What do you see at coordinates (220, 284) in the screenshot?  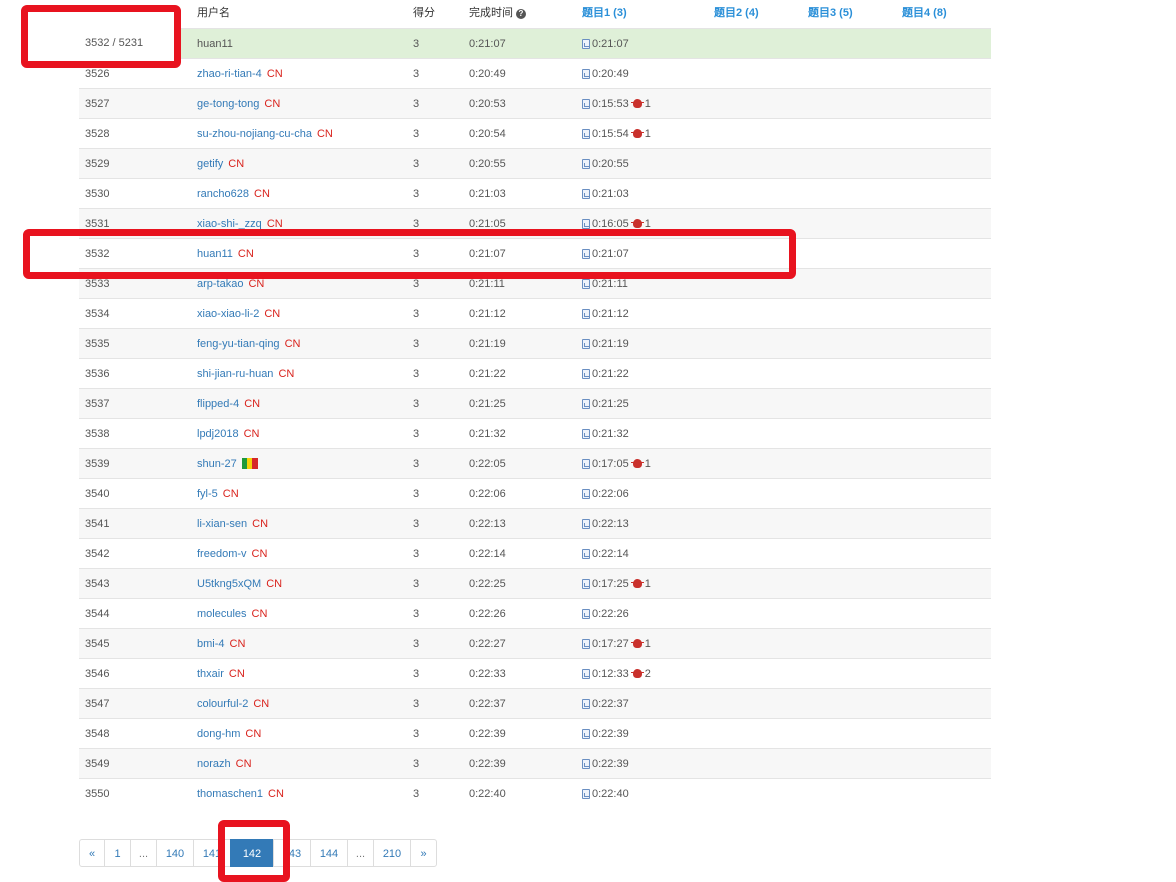 I see `username-link: arp-takao` at bounding box center [220, 284].